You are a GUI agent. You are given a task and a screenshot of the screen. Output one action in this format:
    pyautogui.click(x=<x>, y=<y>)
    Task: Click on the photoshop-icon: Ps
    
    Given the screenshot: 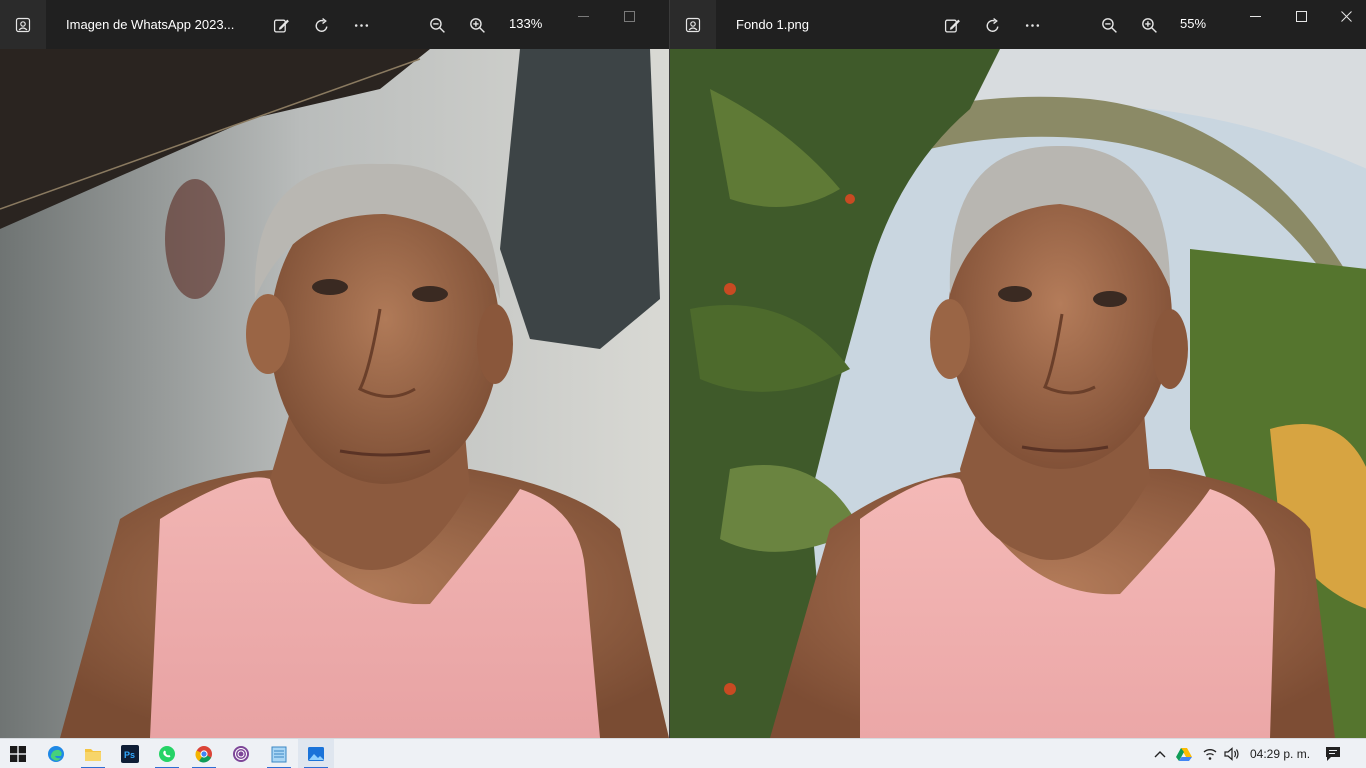 What is the action you would take?
    pyautogui.click(x=130, y=753)
    